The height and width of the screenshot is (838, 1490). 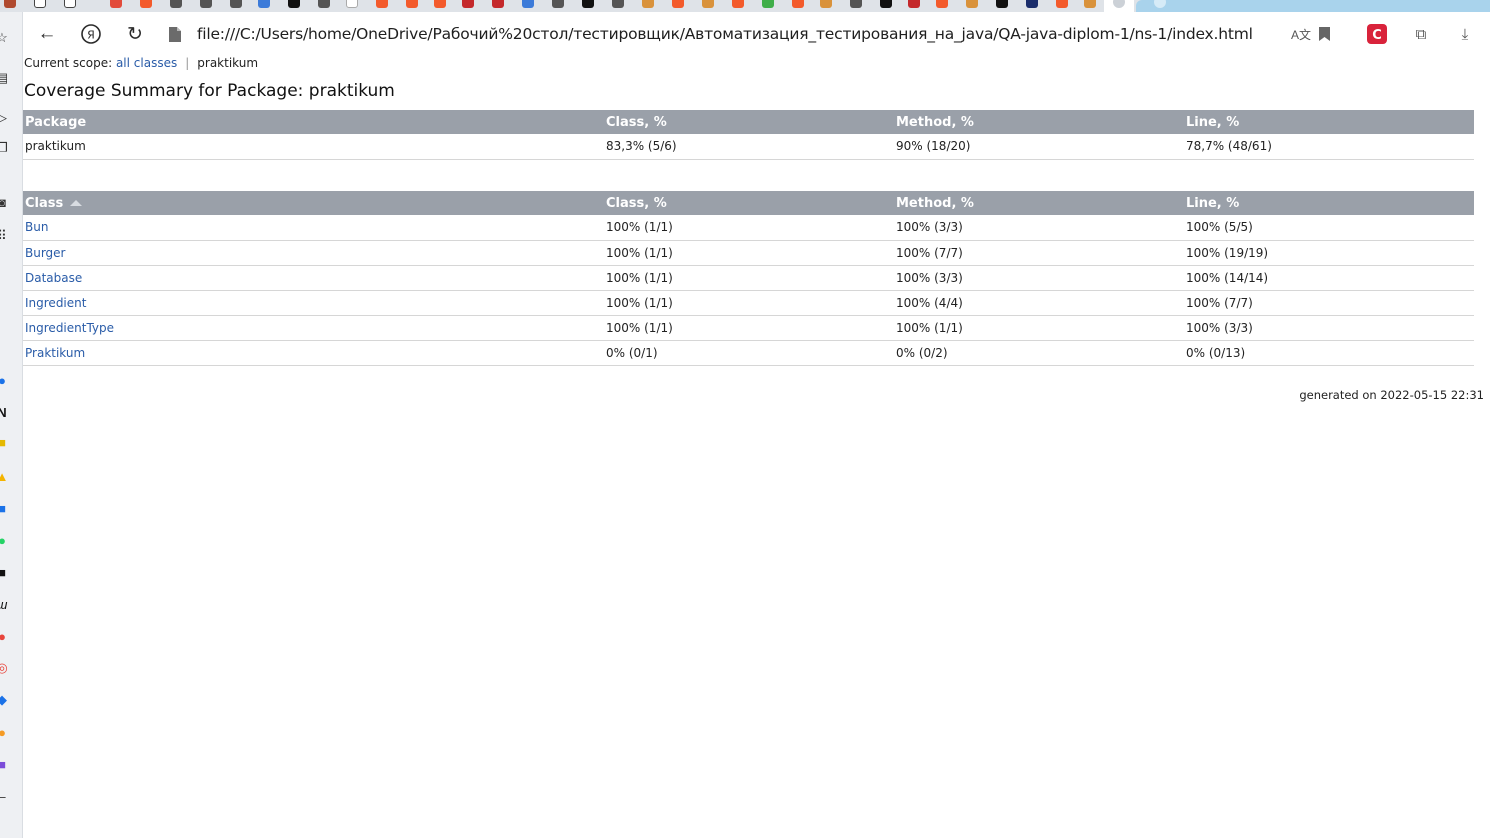 I want to click on class-link-database: Database, so click(x=53, y=278).